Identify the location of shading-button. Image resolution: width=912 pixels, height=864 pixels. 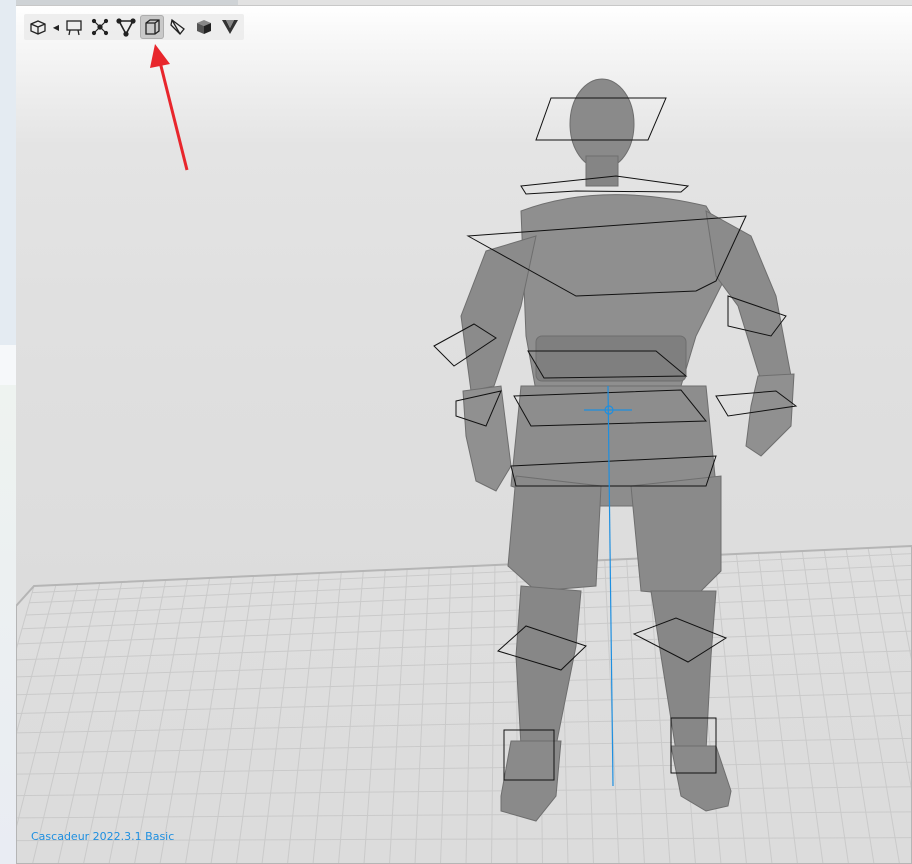
(230, 27).